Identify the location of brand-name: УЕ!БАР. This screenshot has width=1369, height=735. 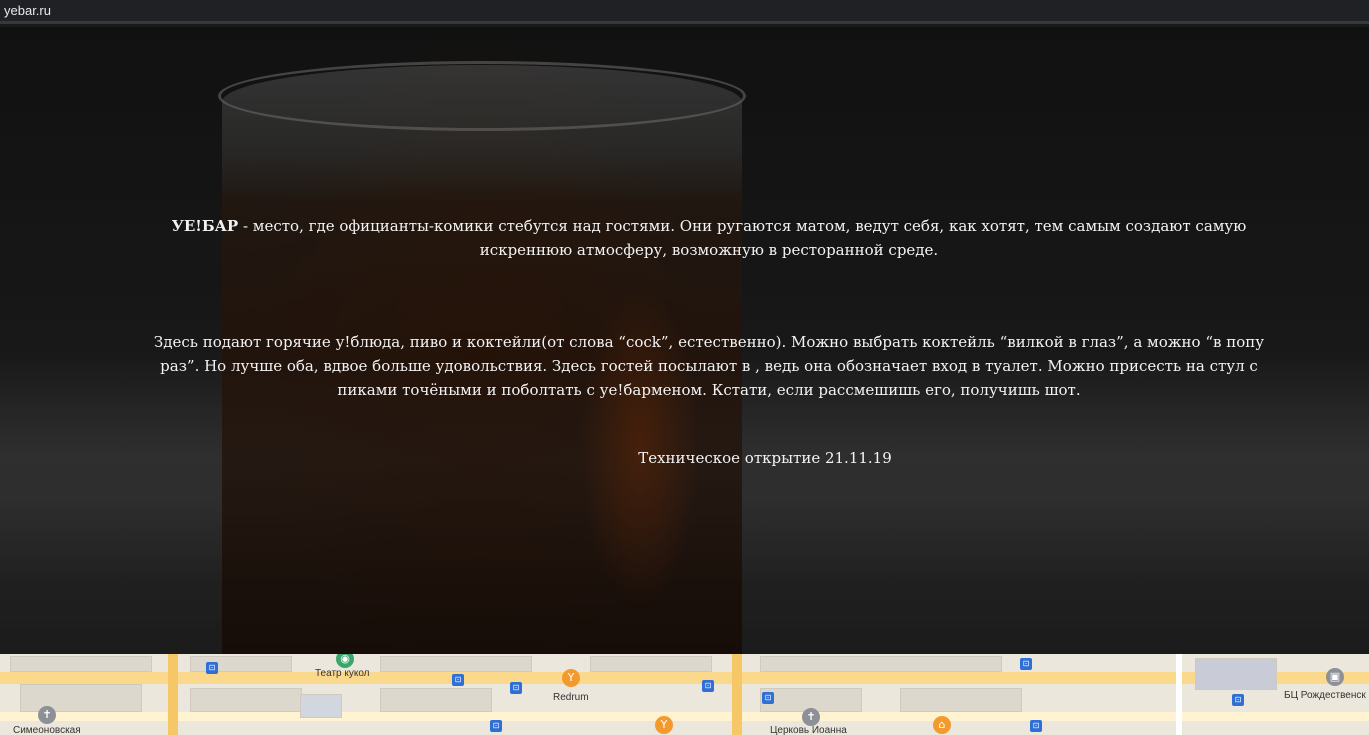
(205, 226).